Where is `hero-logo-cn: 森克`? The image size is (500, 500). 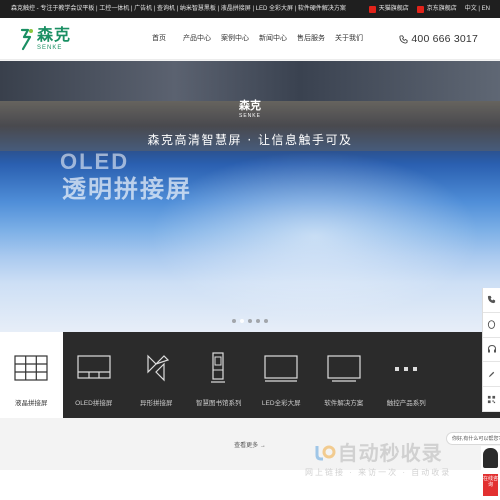
hero-logo-cn: 森克 is located at coordinates (250, 106).